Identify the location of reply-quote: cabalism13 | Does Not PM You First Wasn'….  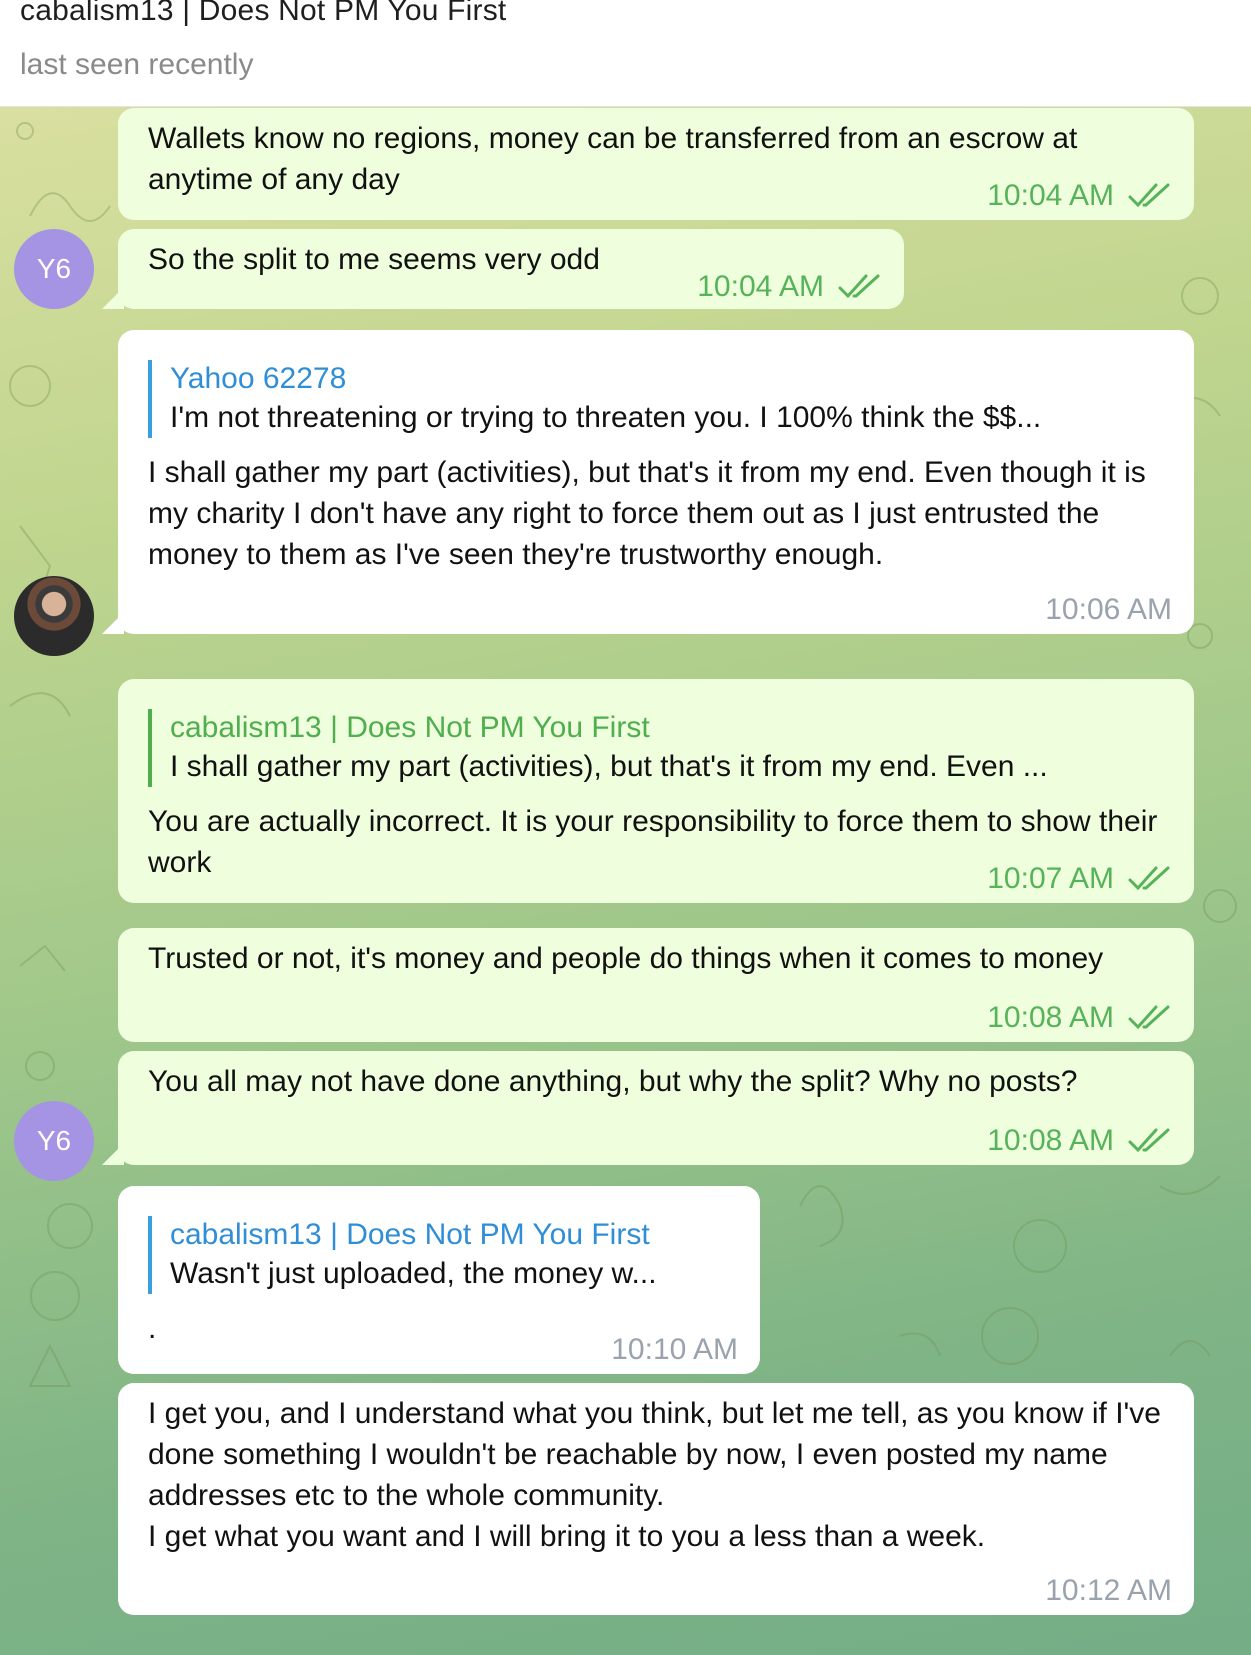
(439, 1255).